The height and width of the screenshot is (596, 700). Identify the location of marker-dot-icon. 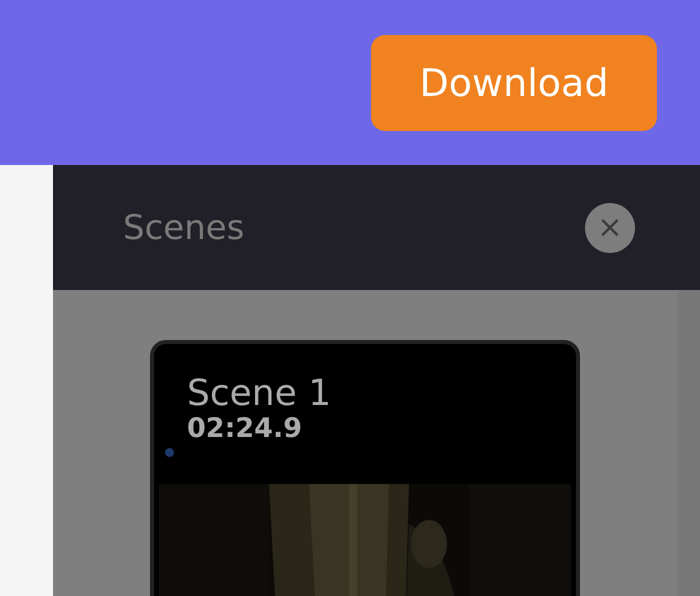
(169, 452).